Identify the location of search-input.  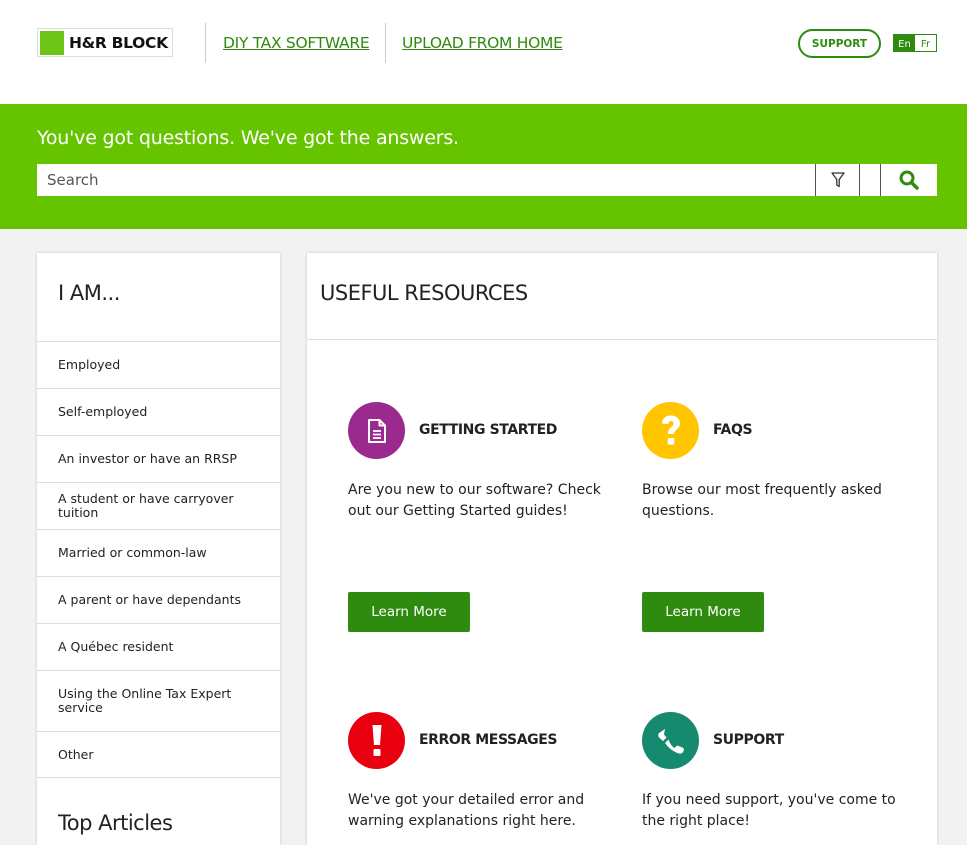
(426, 180).